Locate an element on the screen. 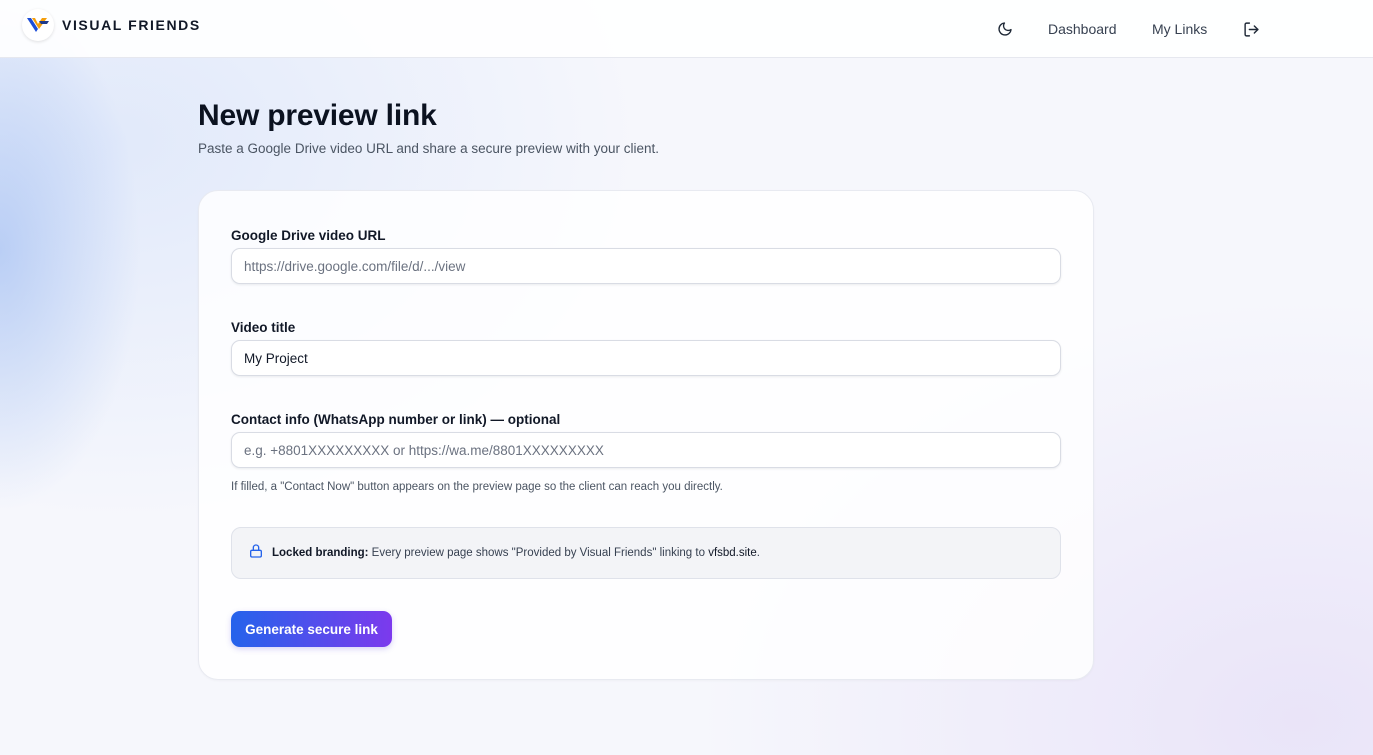  nav-my-links-wrap: My Links is located at coordinates (1179, 29).